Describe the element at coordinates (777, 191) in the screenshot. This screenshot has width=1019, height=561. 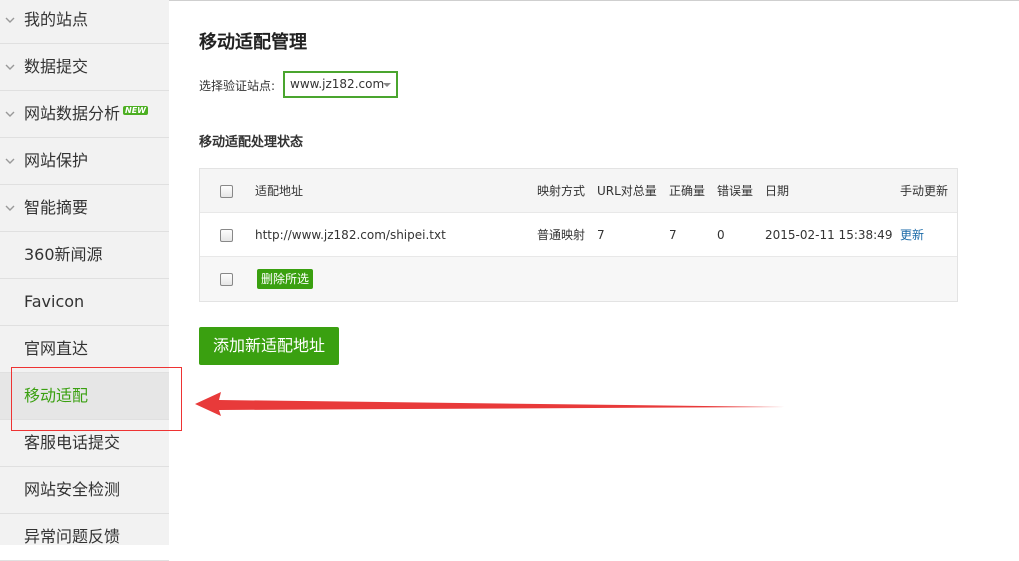
I see `header-date: 日期` at that location.